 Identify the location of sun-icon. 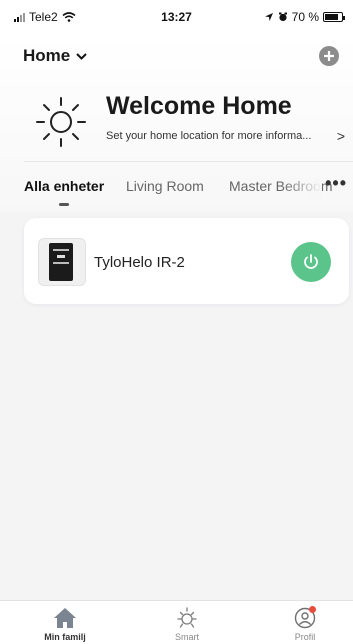
(187, 617).